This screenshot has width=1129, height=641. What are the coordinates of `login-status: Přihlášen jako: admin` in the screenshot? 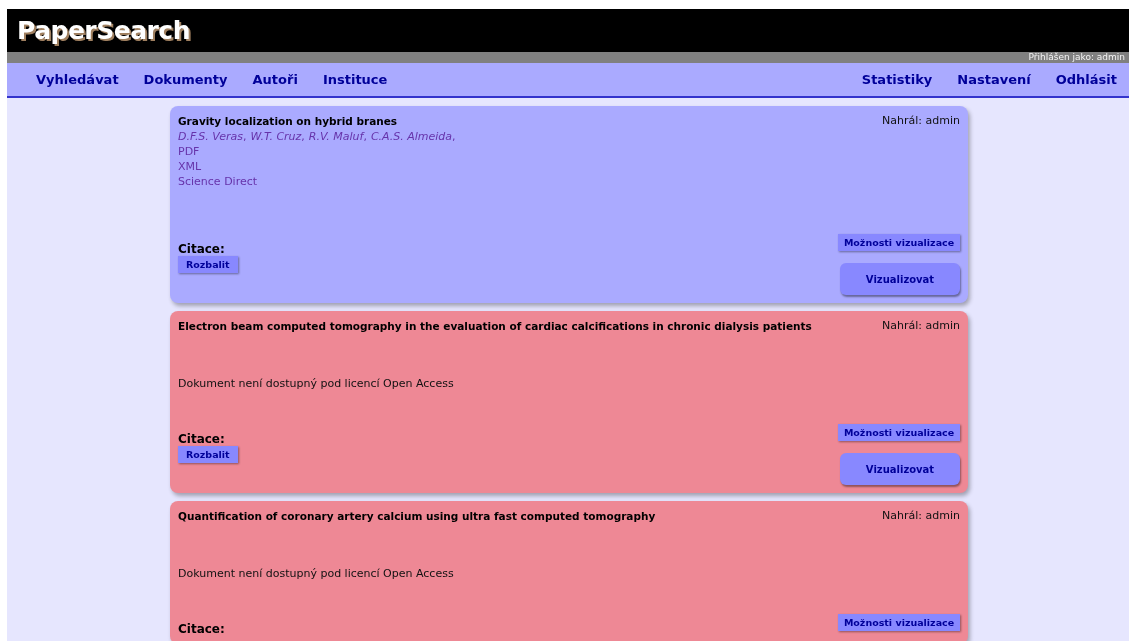 It's located at (1076, 57).